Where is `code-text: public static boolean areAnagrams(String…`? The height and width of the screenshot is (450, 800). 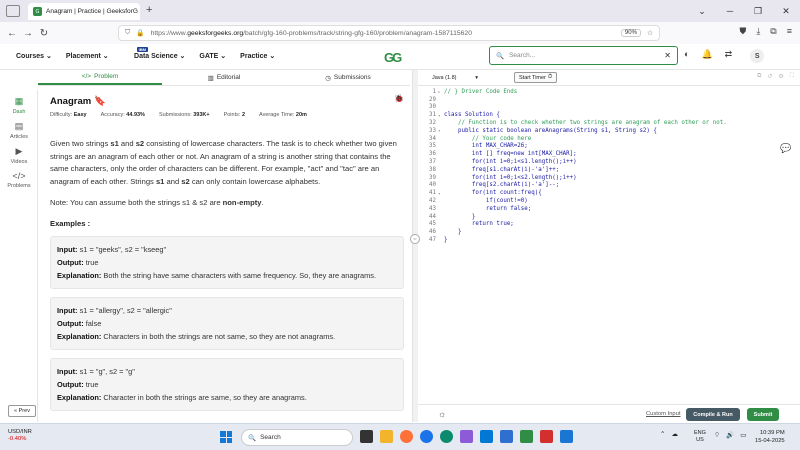
code-text: public static boolean areAnagrams(String… is located at coordinates (550, 130).